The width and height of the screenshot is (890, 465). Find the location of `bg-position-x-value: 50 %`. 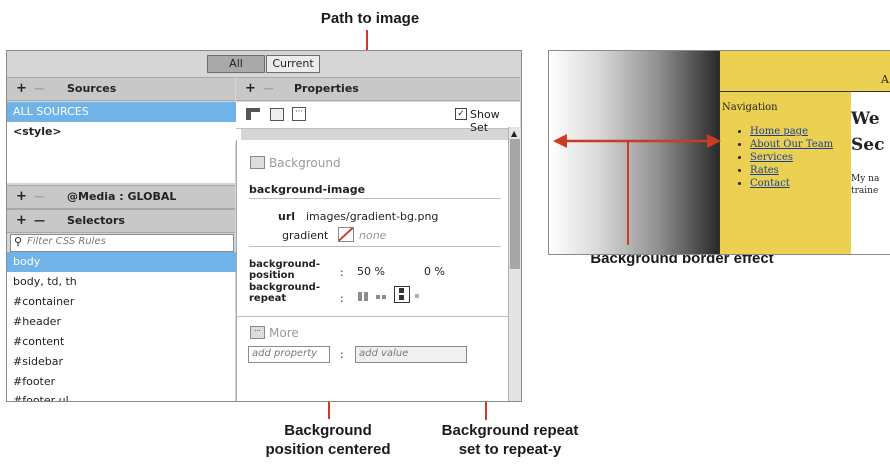

bg-position-x-value: 50 % is located at coordinates (371, 271).